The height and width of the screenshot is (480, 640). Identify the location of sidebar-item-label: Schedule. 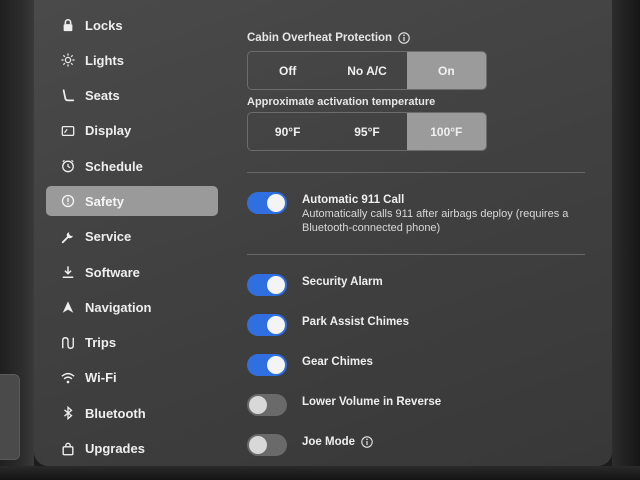
(114, 166).